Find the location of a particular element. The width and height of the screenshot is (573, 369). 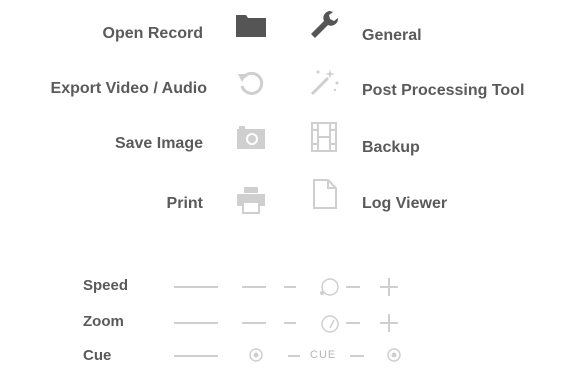

speed-control-icon is located at coordinates (325, 287).